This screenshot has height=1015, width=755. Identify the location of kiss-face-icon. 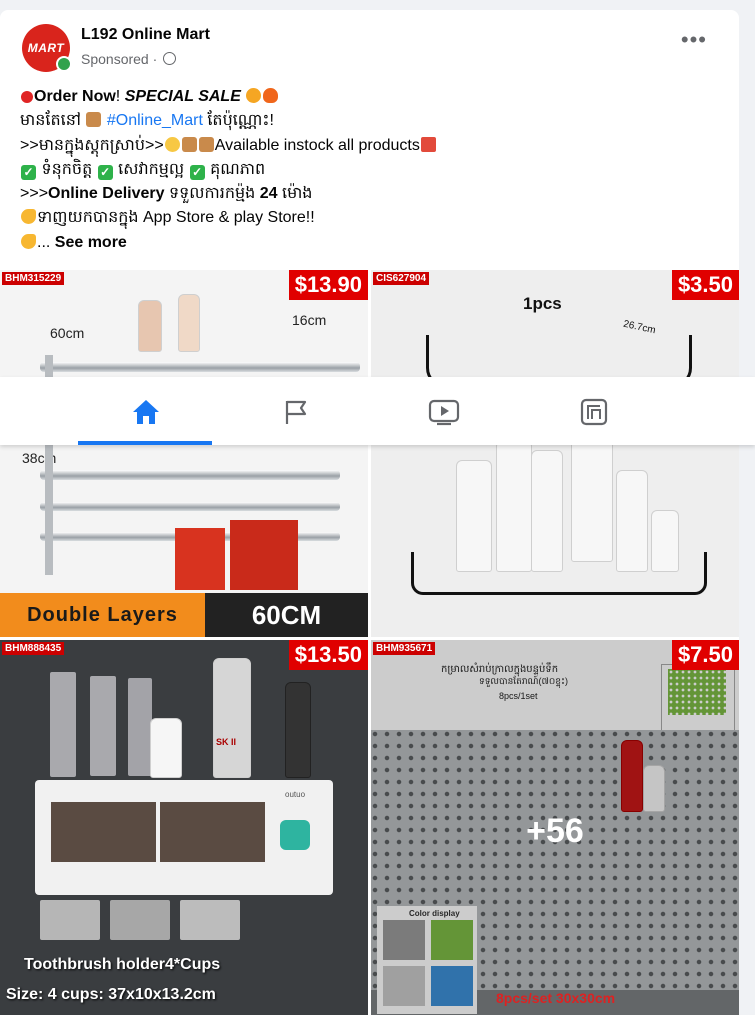
(172, 144).